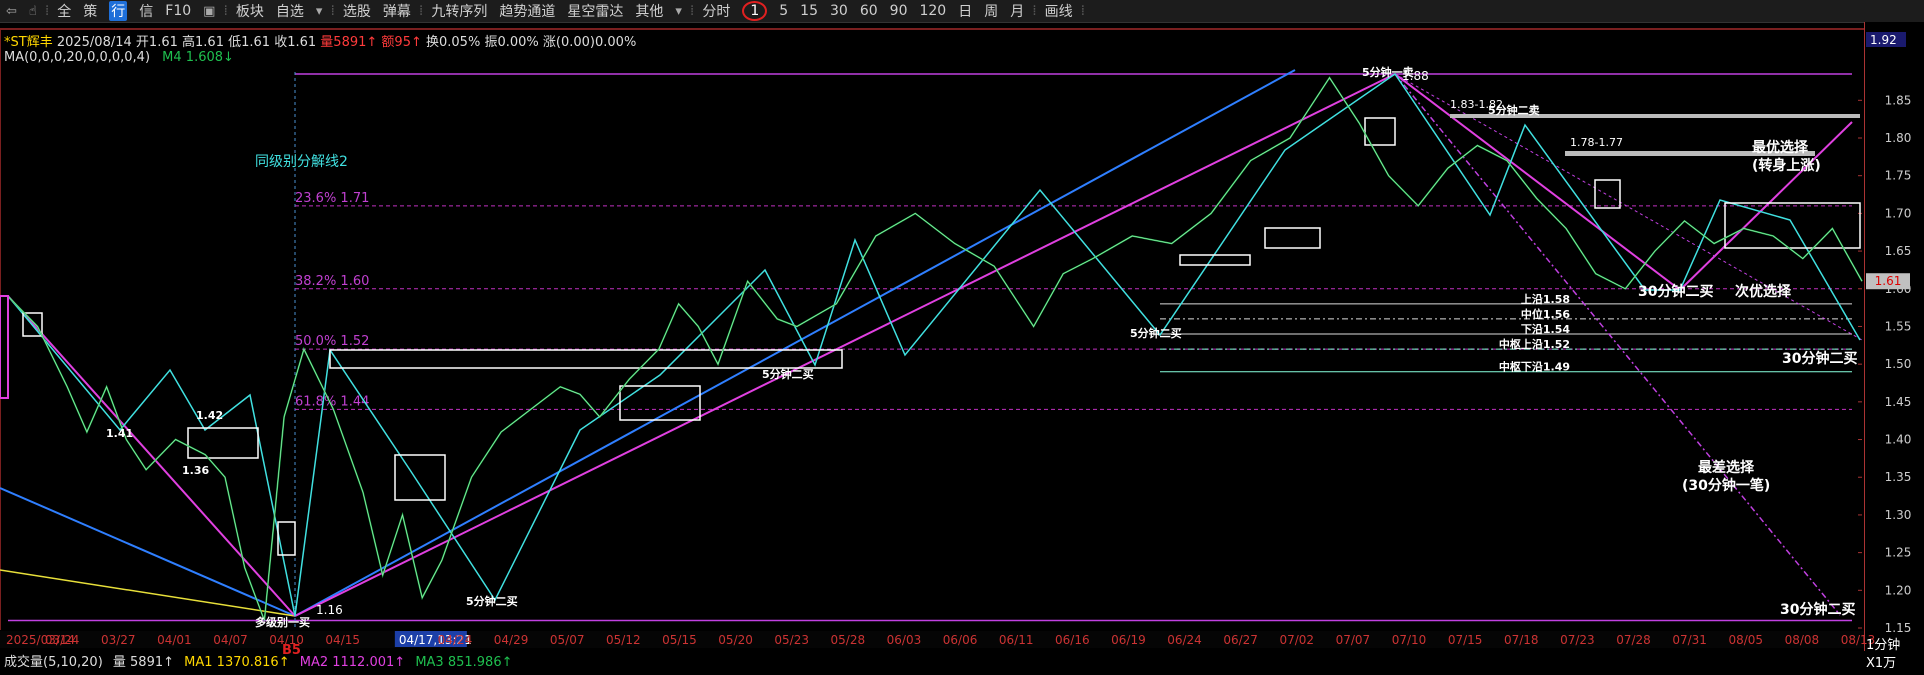  What do you see at coordinates (1898, 176) in the screenshot?
I see `y-tick-label: 1.75` at bounding box center [1898, 176].